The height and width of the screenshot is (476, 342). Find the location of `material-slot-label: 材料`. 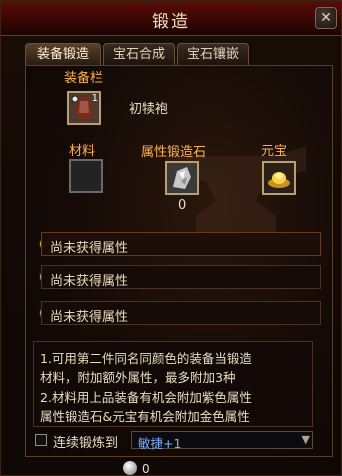

material-slot-label: 材料 is located at coordinates (82, 151).